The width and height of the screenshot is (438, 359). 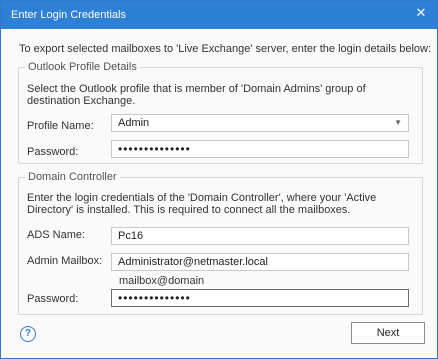 What do you see at coordinates (68, 15) in the screenshot?
I see `window-title: Enter Login Credentials` at bounding box center [68, 15].